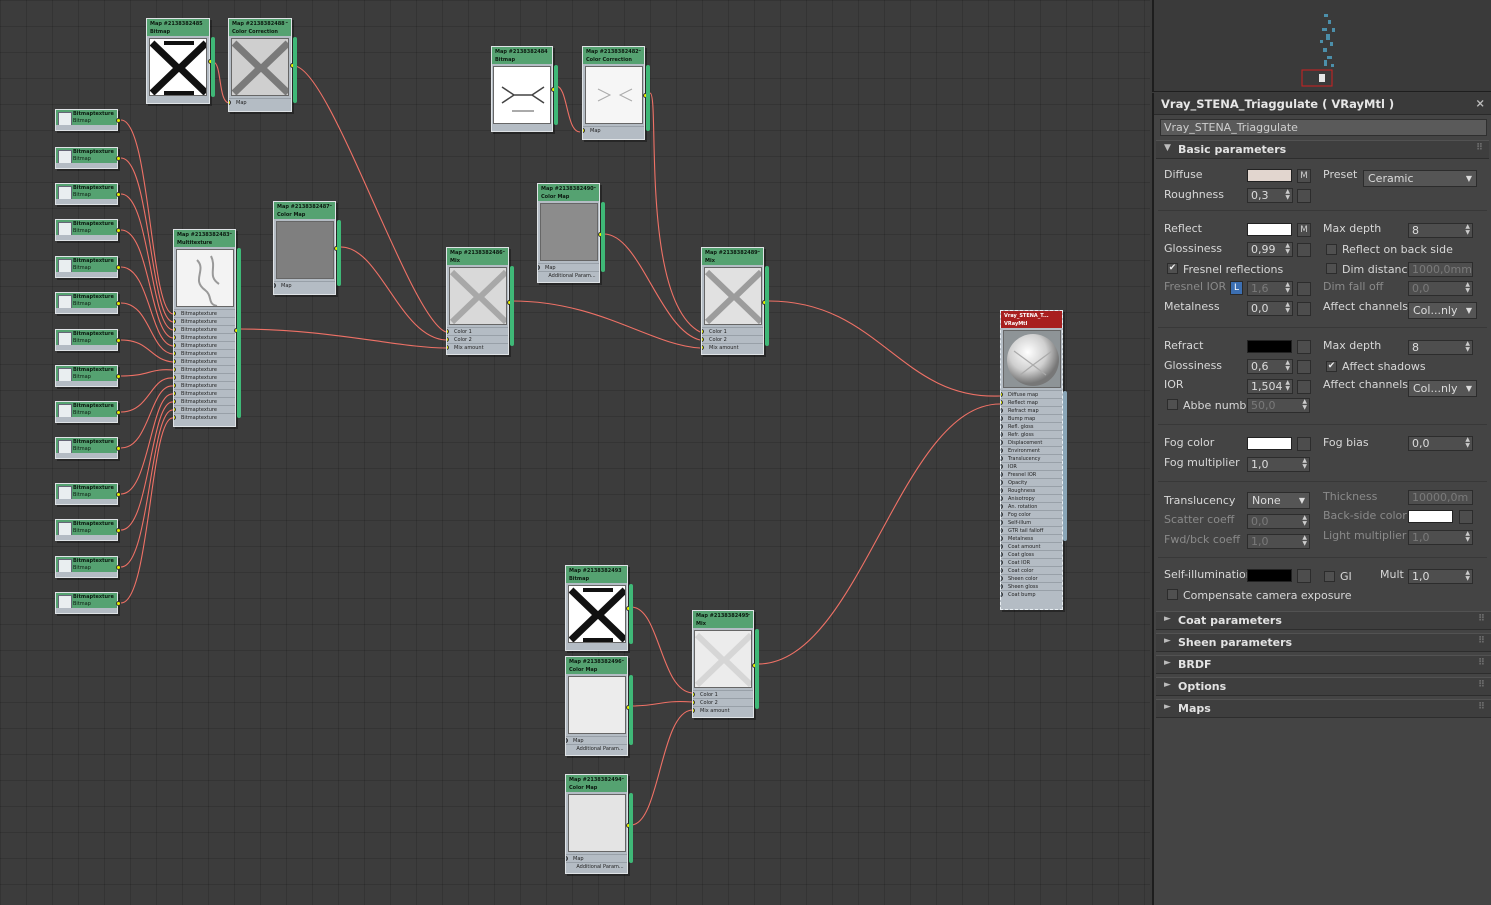  I want to click on node-bitmap-1: Map #2138382485 Bitmap, so click(180, 61).